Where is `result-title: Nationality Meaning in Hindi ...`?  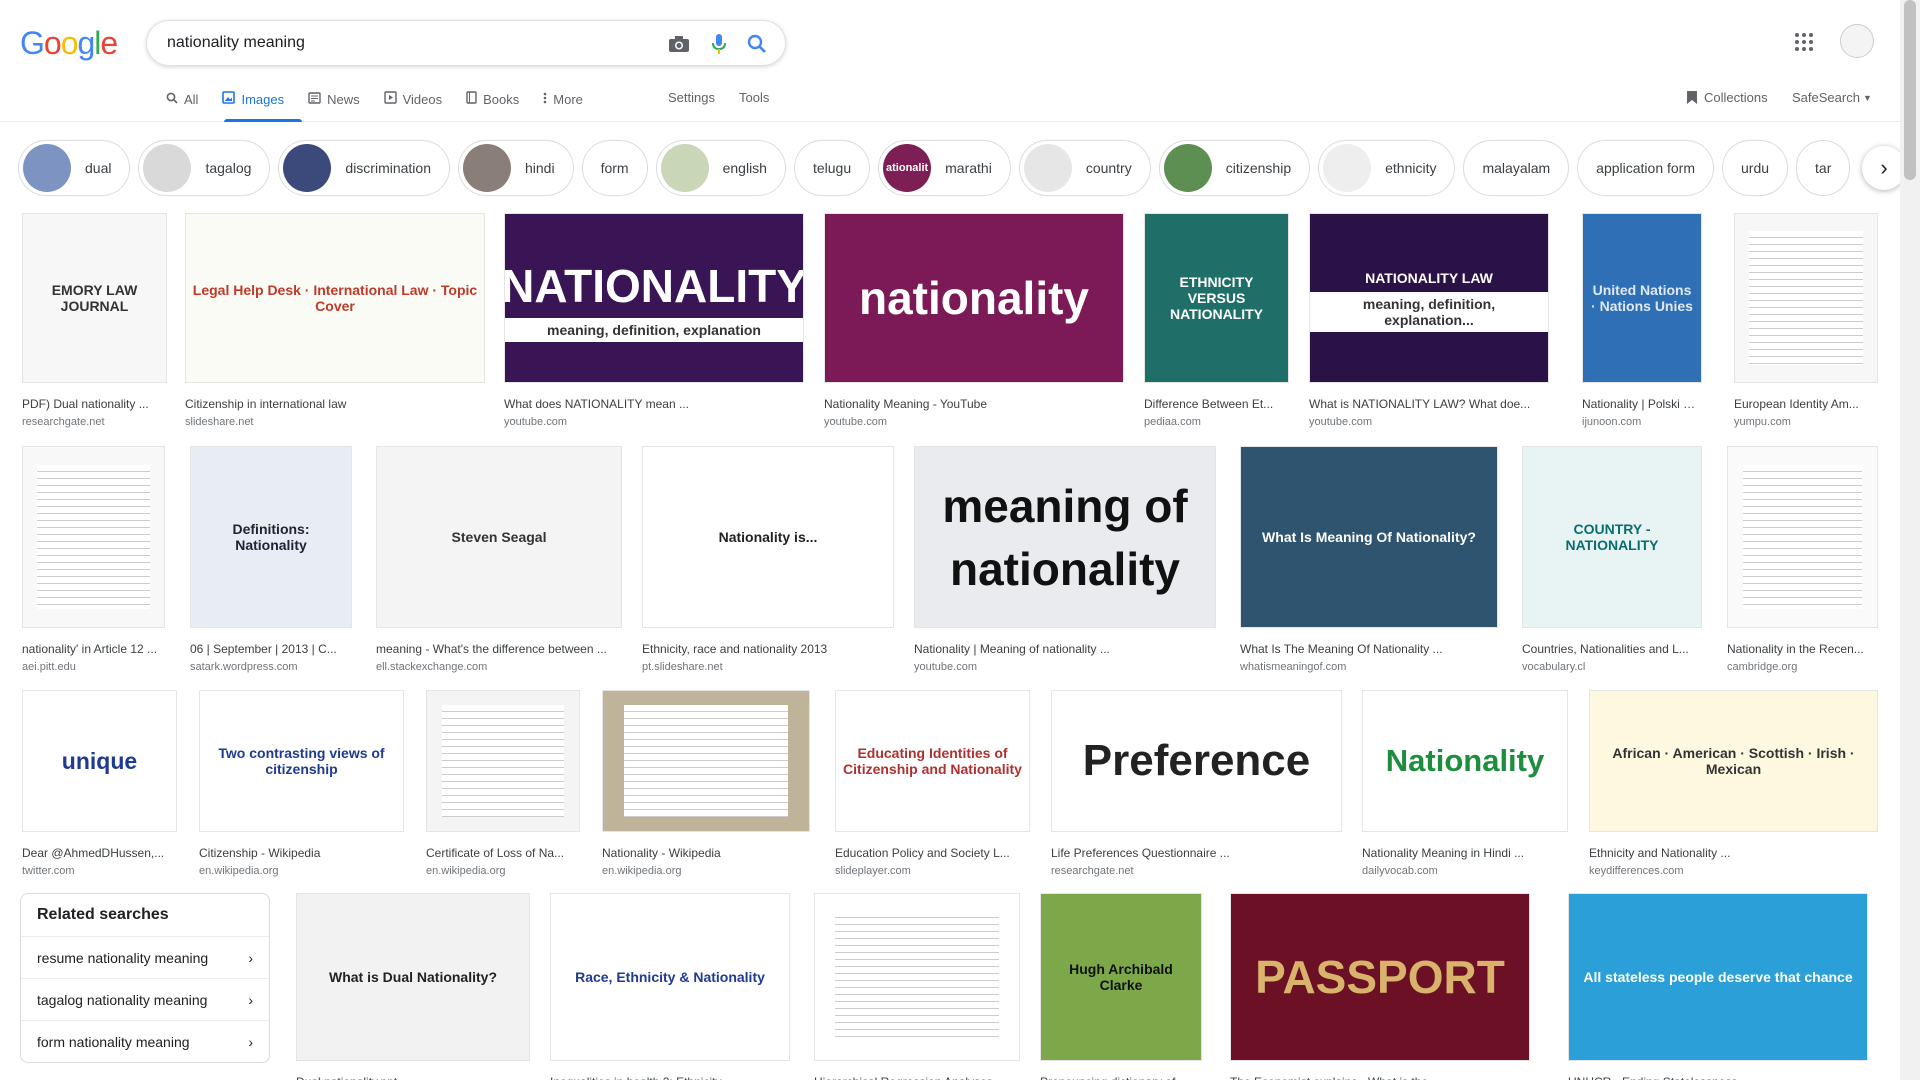
result-title: Nationality Meaning in Hindi ... is located at coordinates (1465, 853).